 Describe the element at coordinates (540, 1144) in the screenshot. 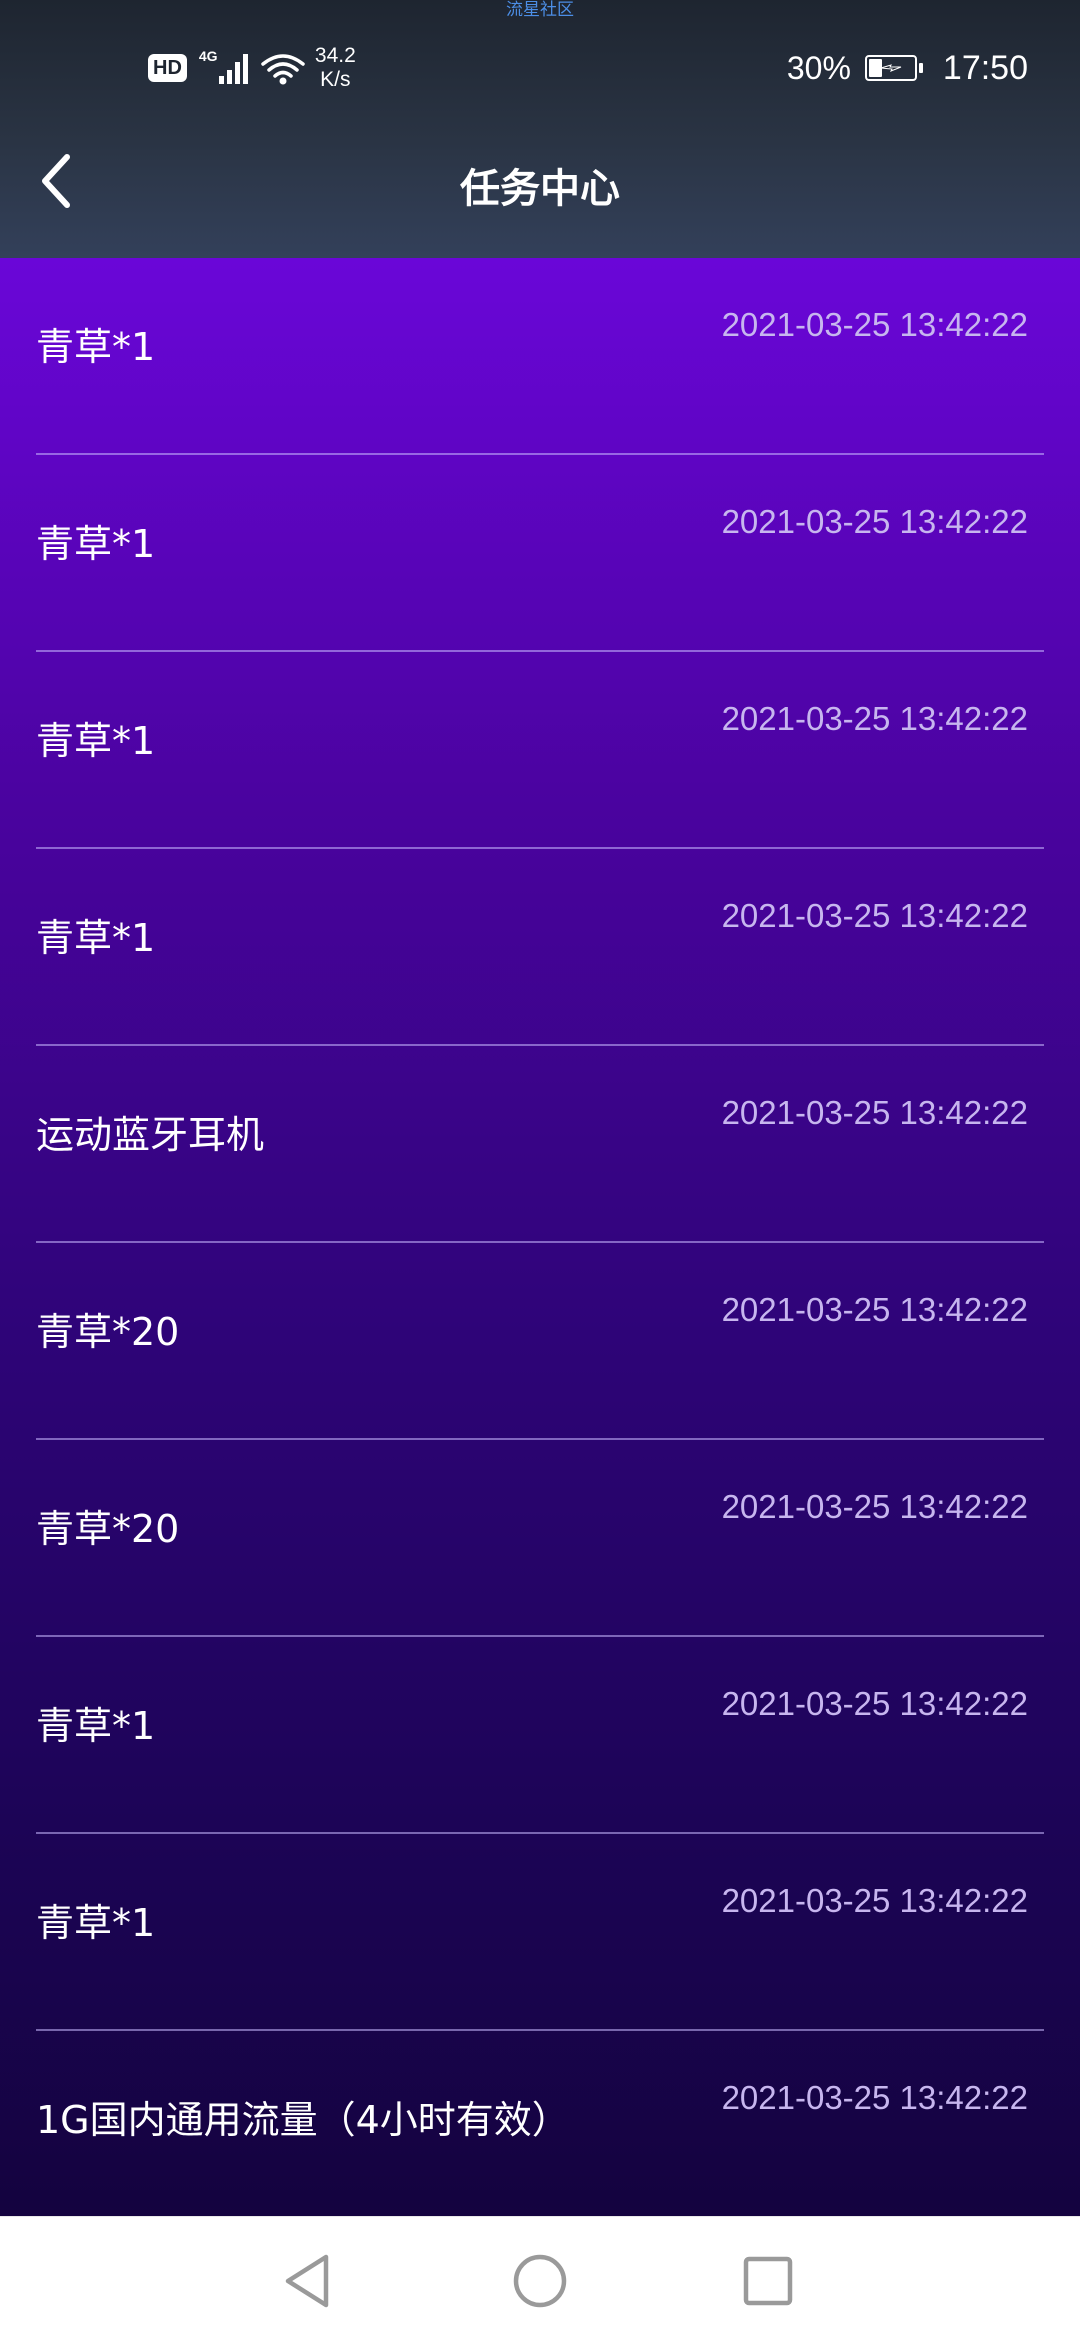

I see `list-item: 运动蓝牙耳机 2021-03-25 13:42:22` at that location.